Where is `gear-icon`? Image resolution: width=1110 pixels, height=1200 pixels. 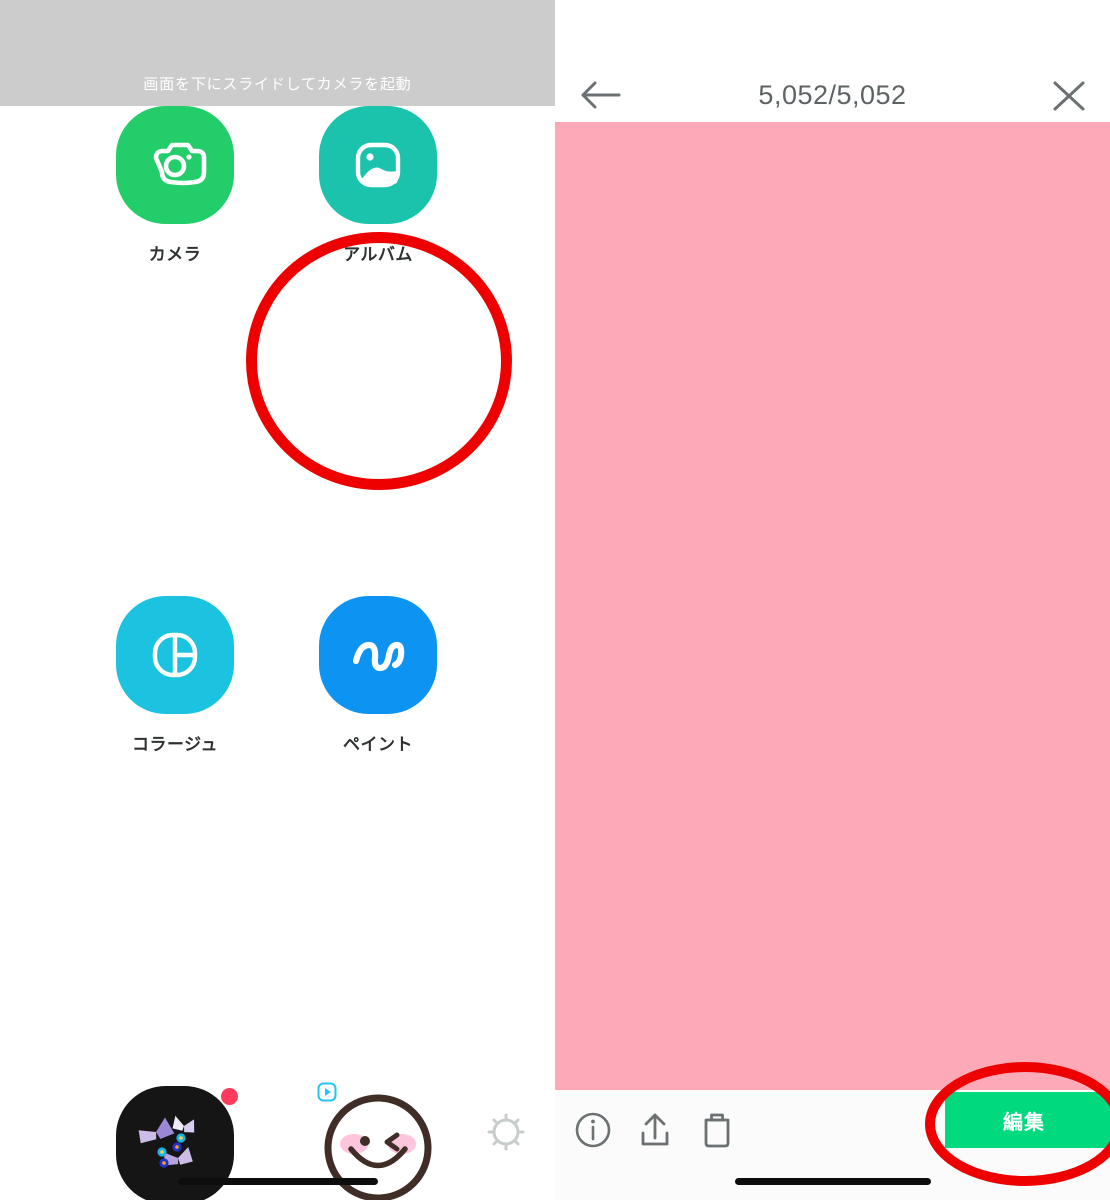 gear-icon is located at coordinates (506, 1132).